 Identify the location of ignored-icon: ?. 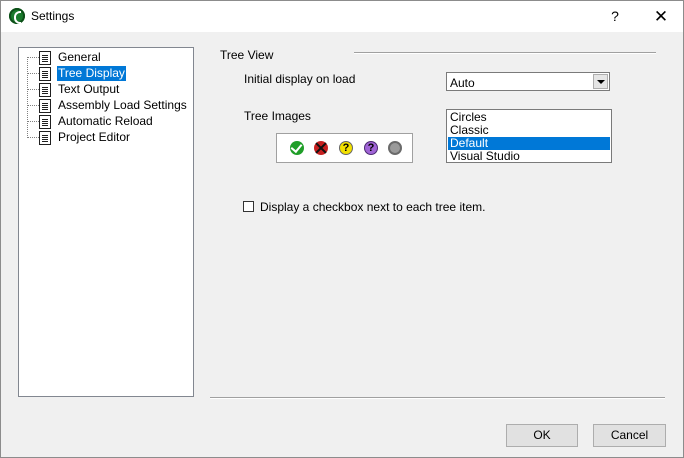
(371, 148).